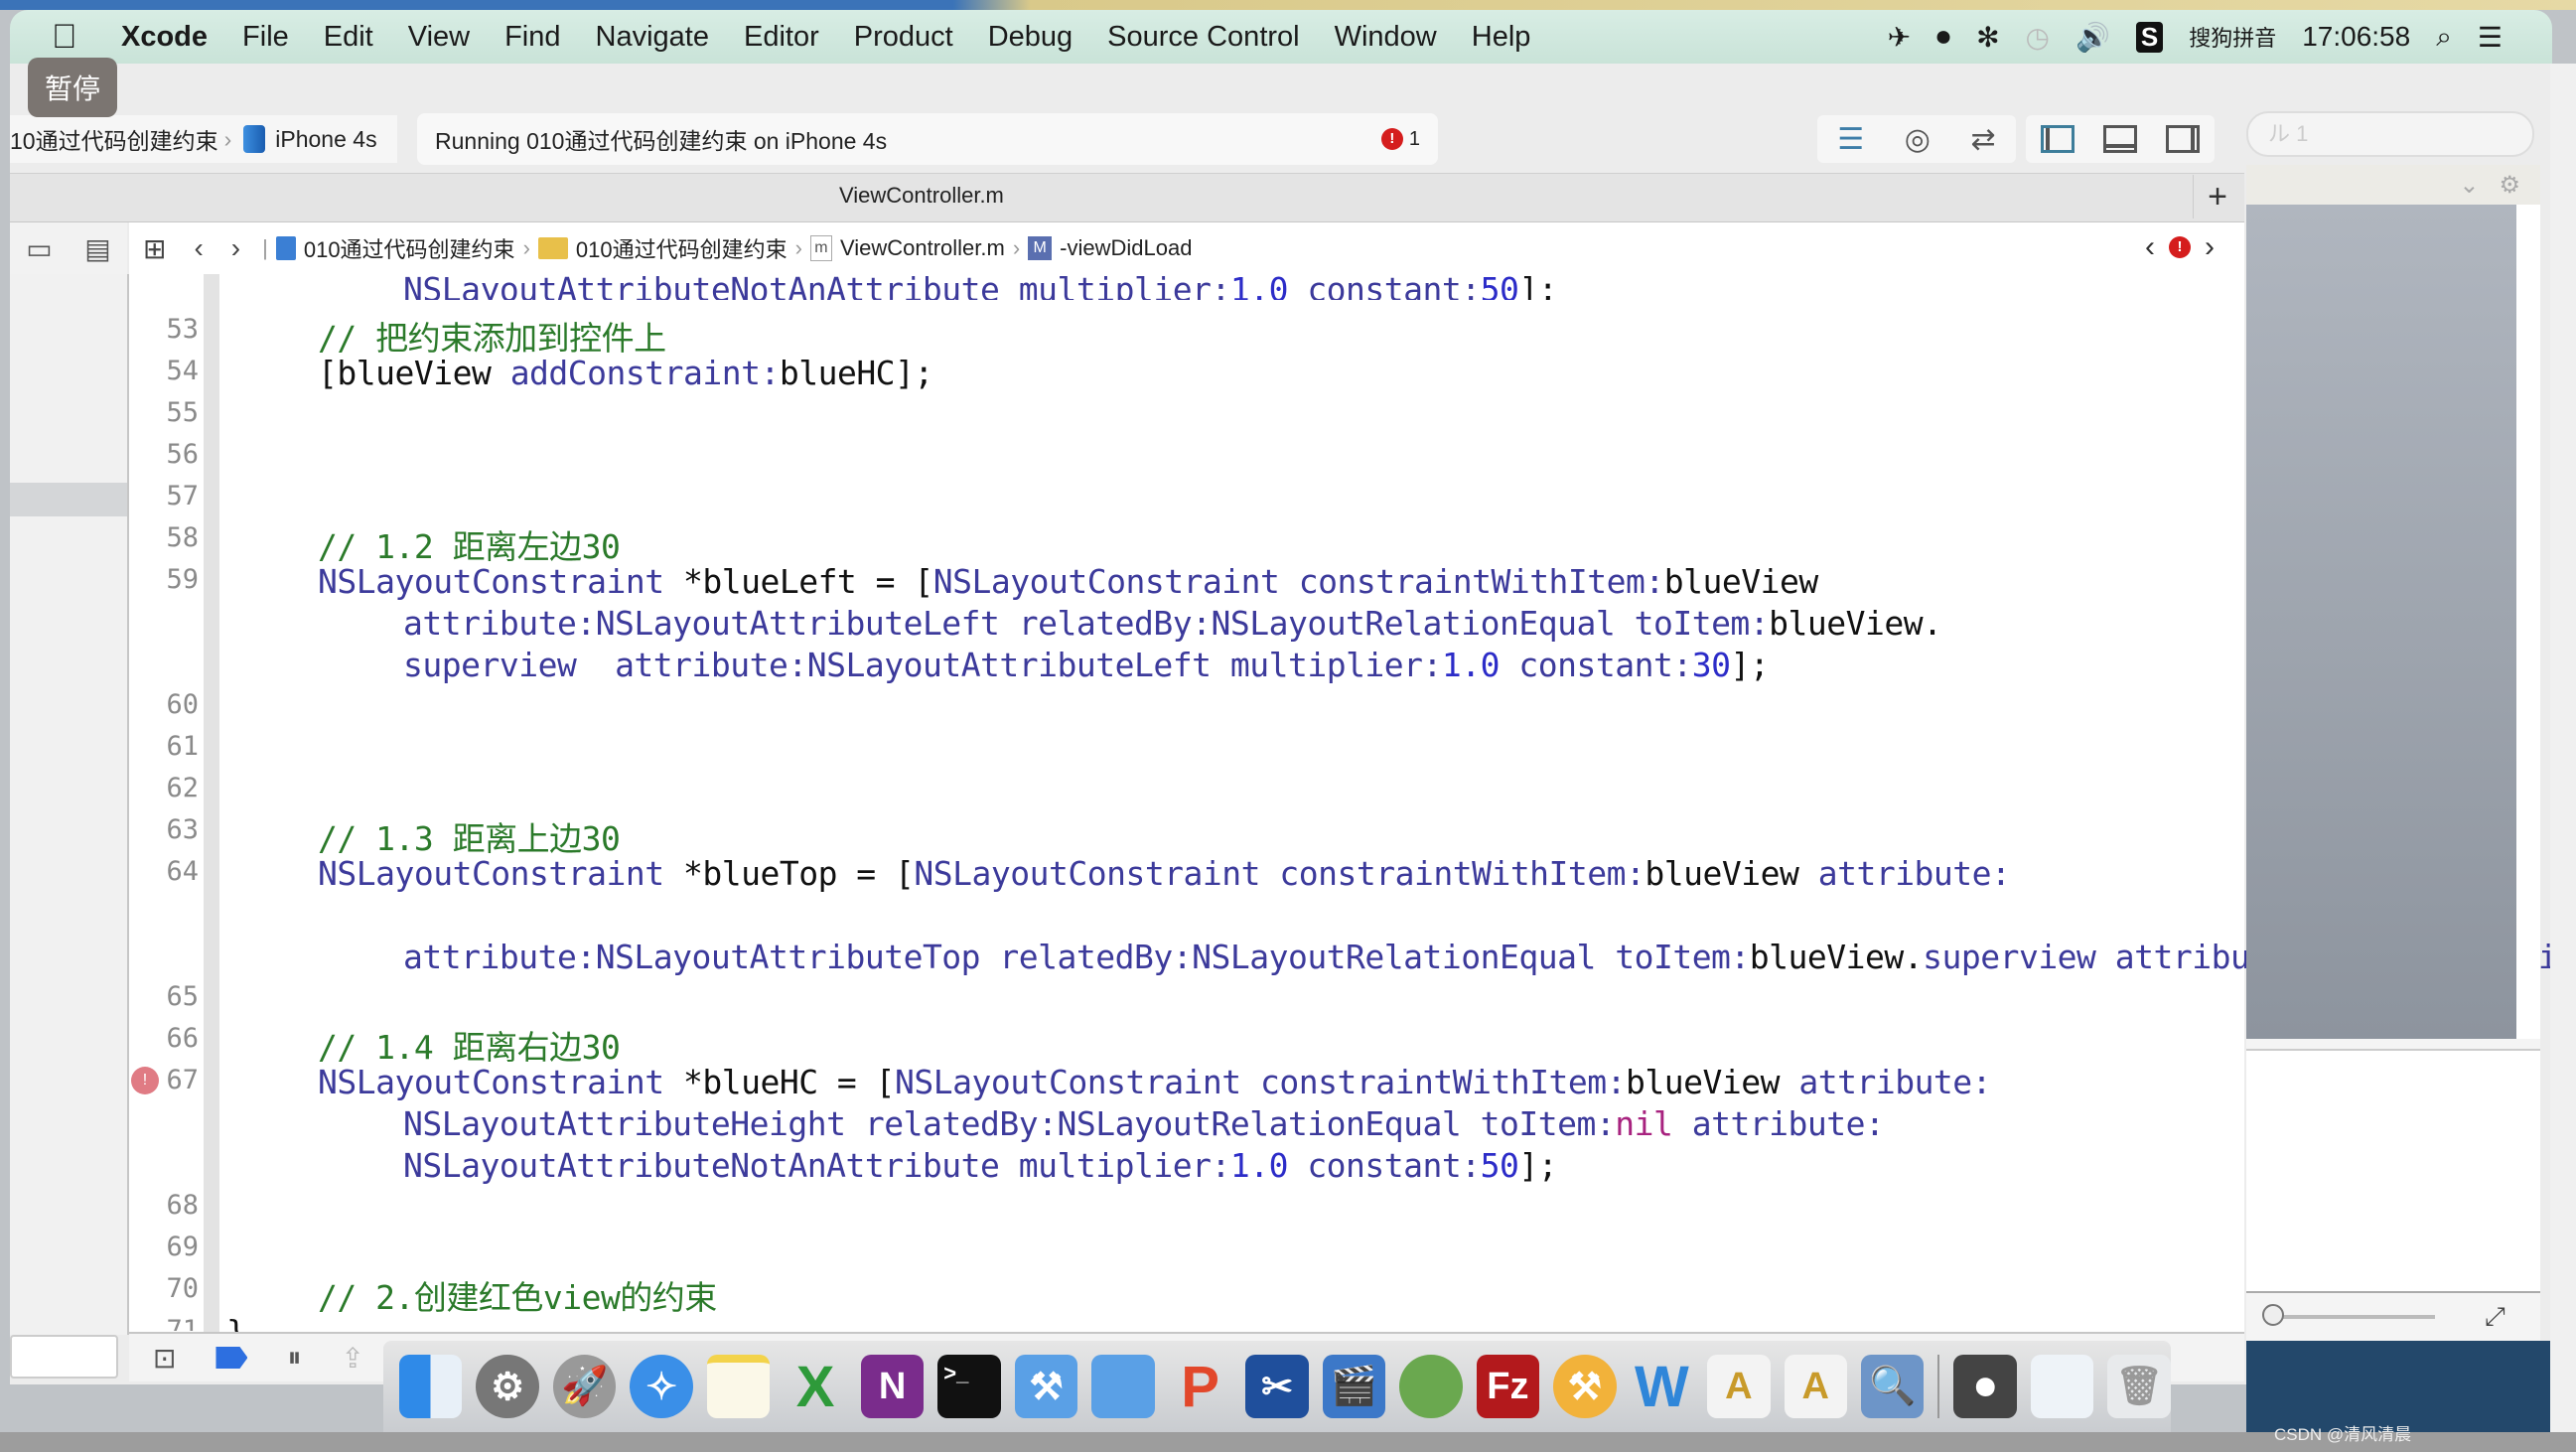 Image resolution: width=2576 pixels, height=1452 pixels. I want to click on gear-icon: ⚙, so click(2510, 185).